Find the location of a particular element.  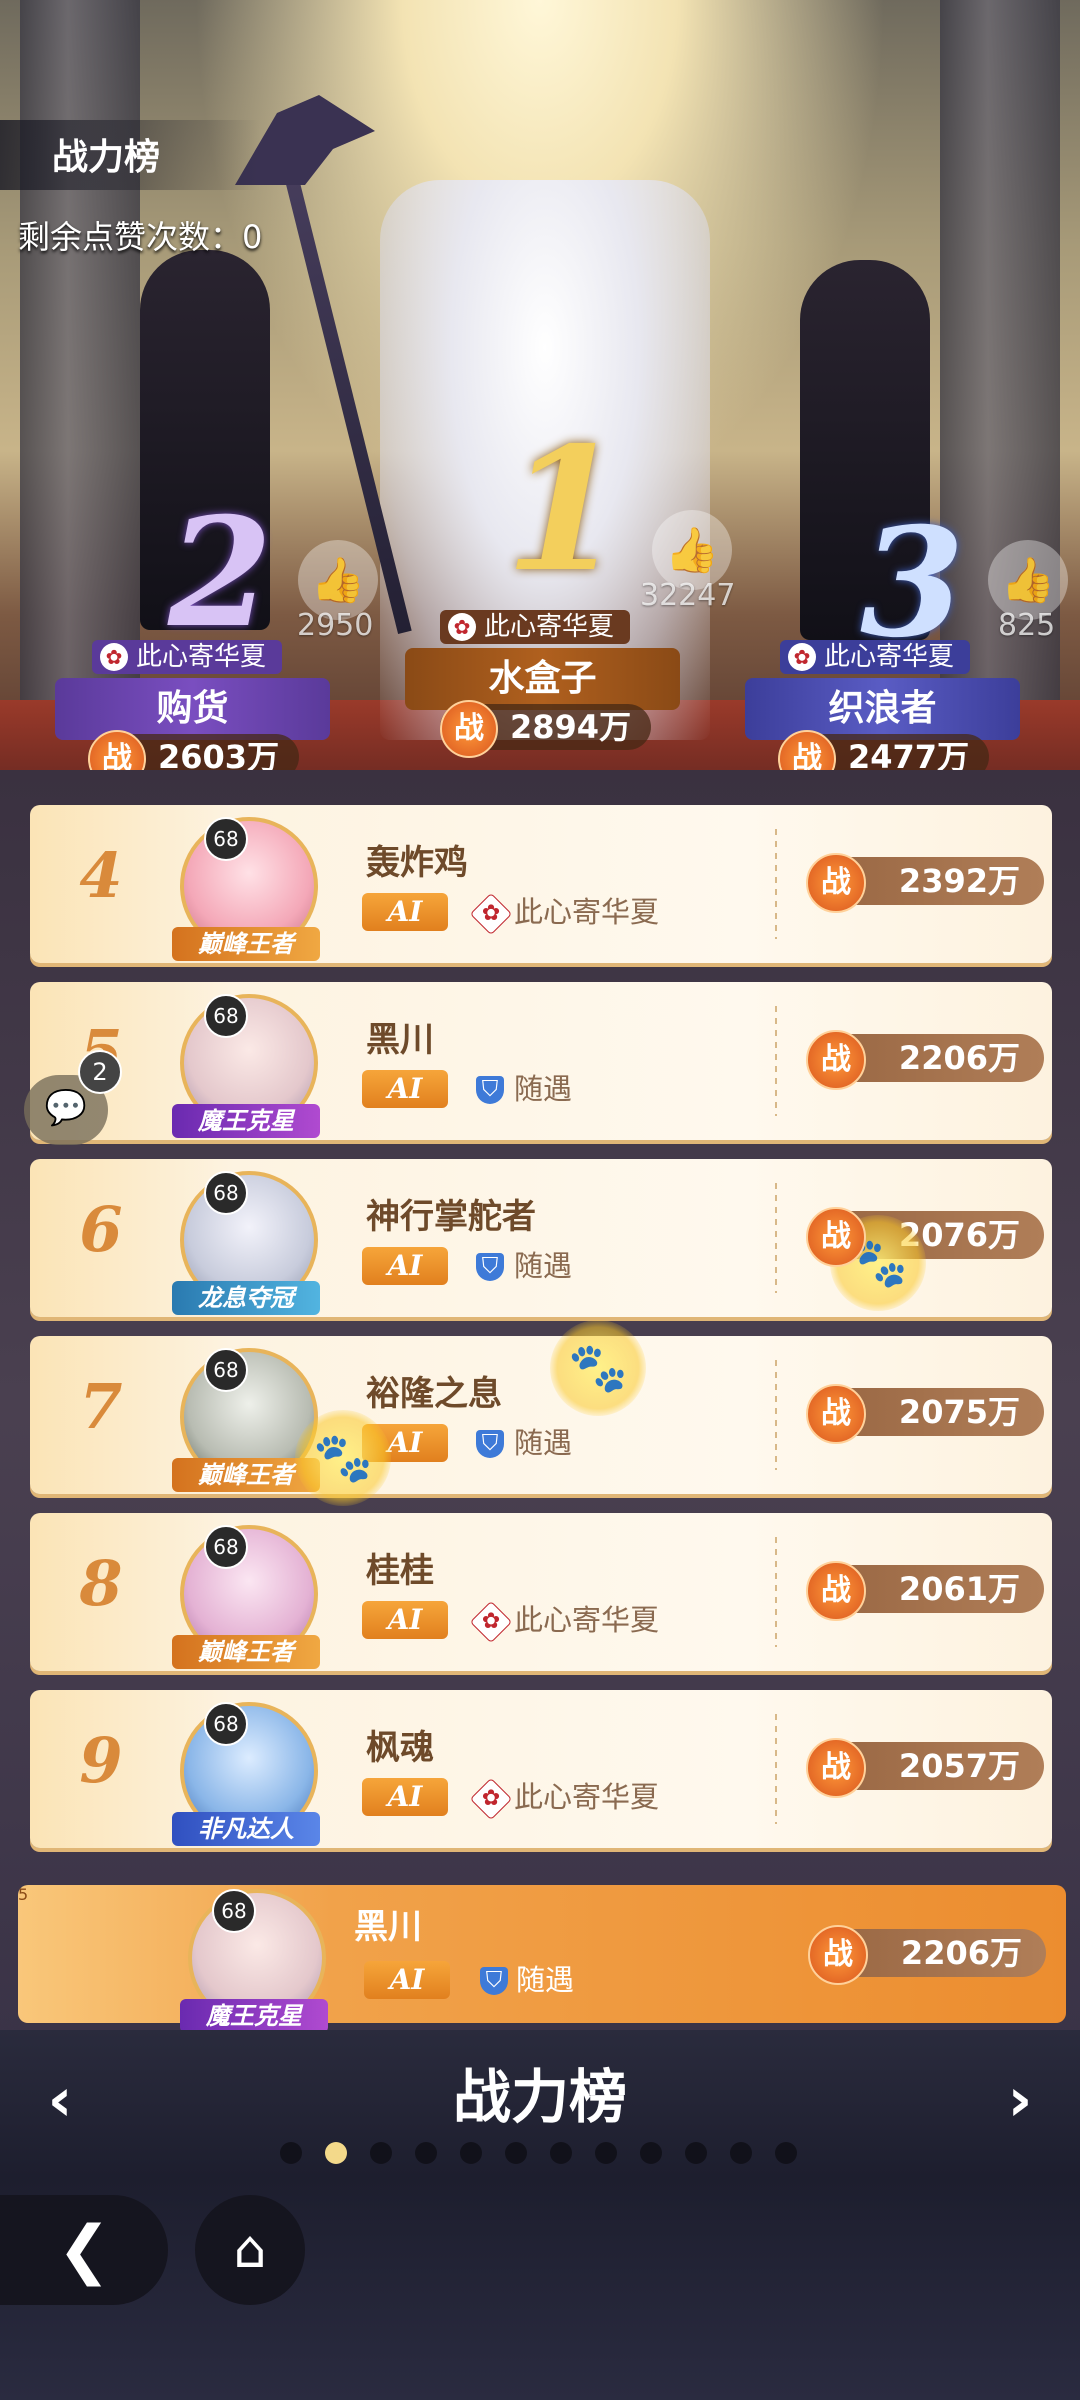

podium-name-2: 购货 is located at coordinates (192, 709).